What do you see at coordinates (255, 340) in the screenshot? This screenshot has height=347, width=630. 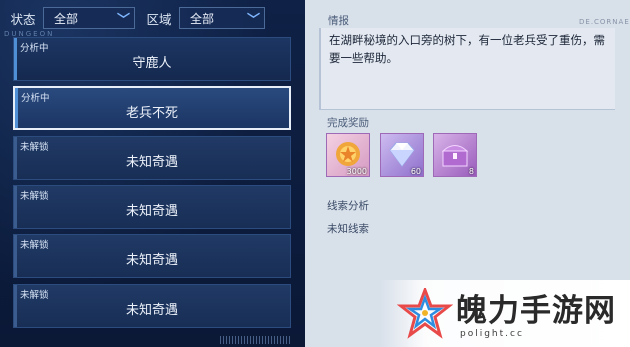 I see `barcode-decoration` at bounding box center [255, 340].